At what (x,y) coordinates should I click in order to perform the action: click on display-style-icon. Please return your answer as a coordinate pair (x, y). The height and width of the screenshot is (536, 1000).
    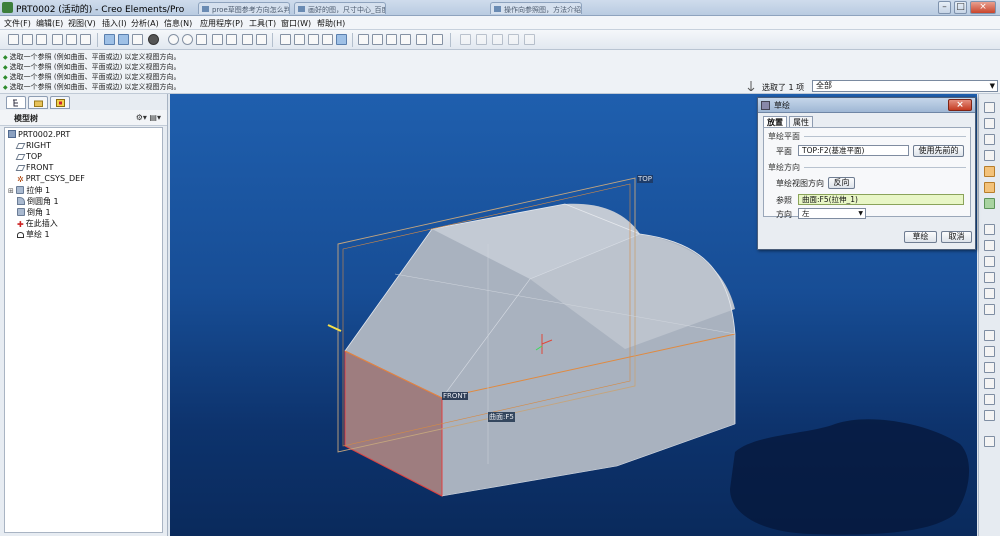
    Looking at the image, I should click on (153, 39).